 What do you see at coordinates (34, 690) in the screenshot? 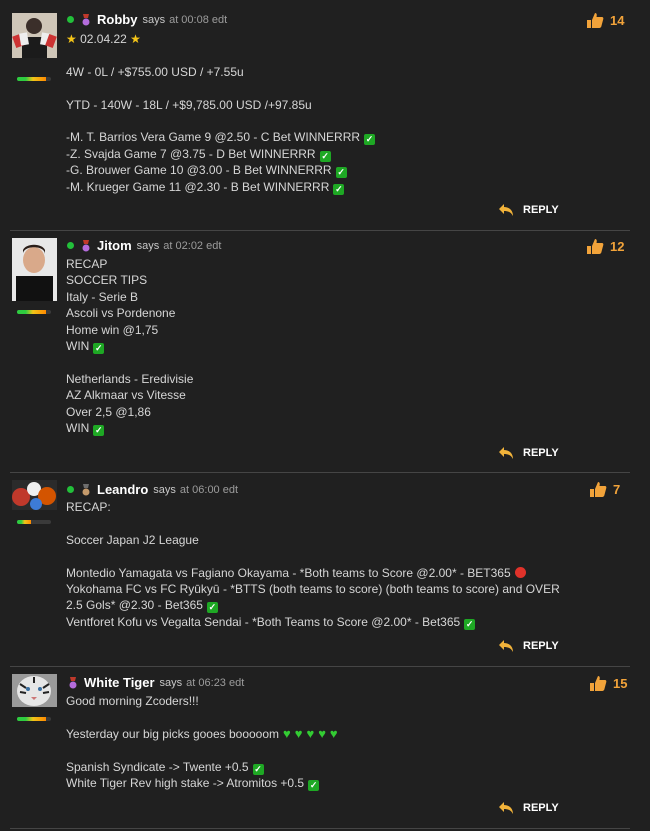
I see `avatar-white-tiger` at bounding box center [34, 690].